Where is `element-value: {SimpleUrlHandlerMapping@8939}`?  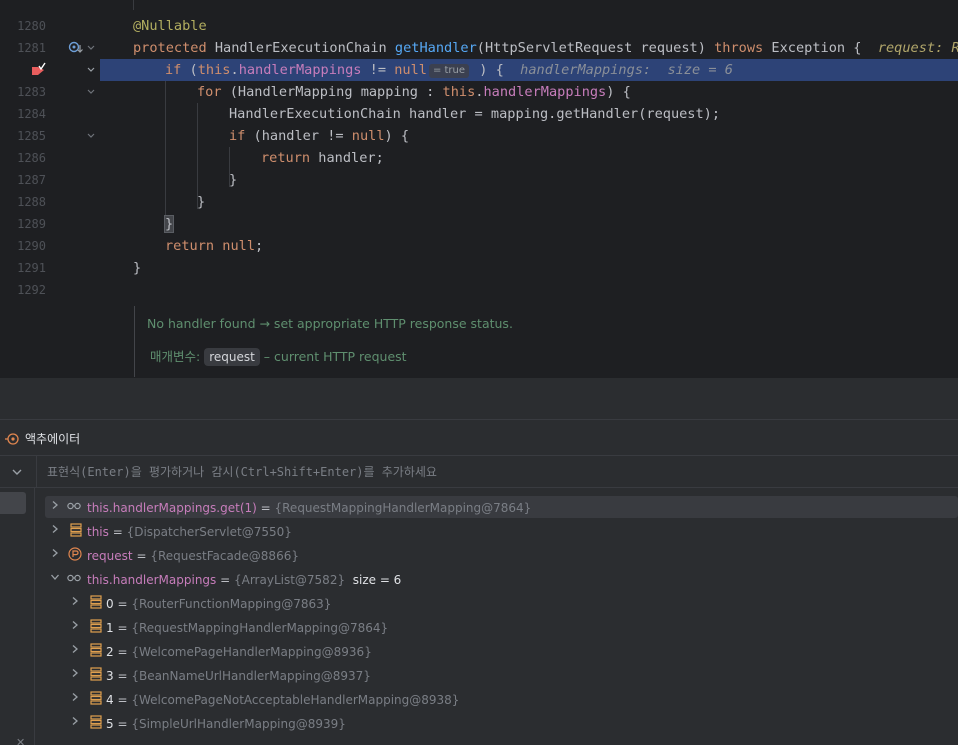 element-value: {SimpleUrlHandlerMapping@8939} is located at coordinates (238, 724).